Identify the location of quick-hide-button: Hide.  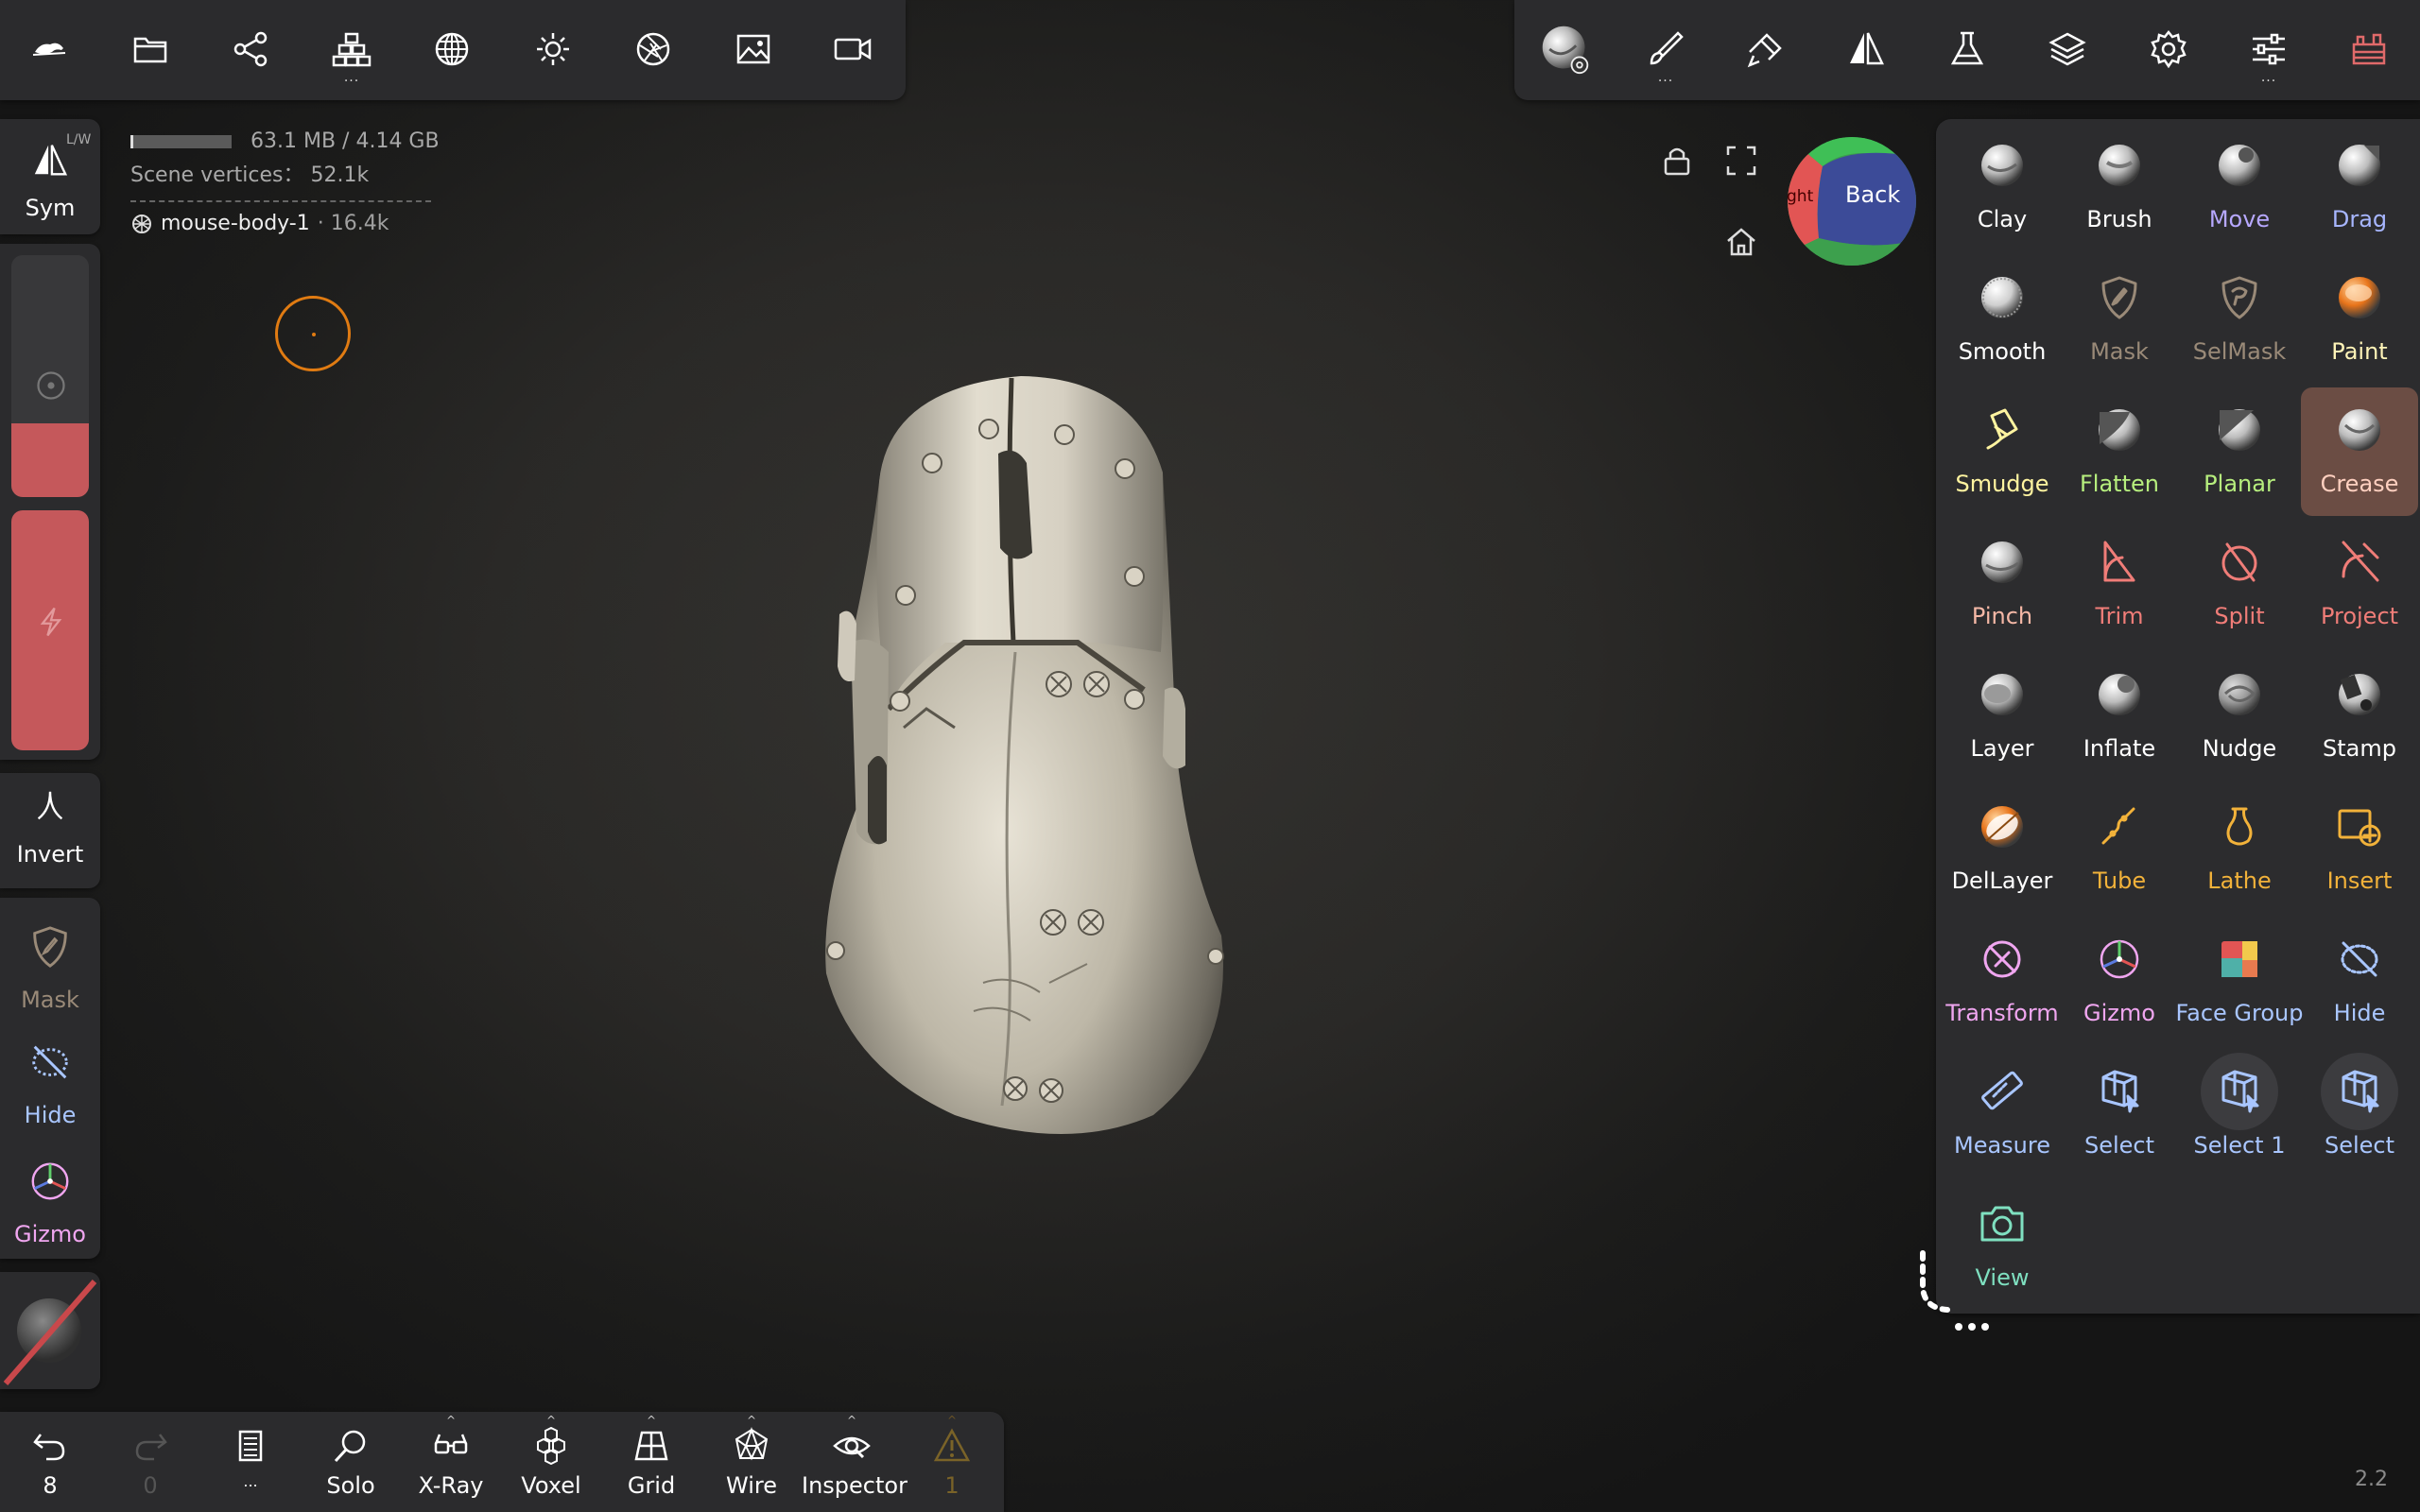
(50, 1082).